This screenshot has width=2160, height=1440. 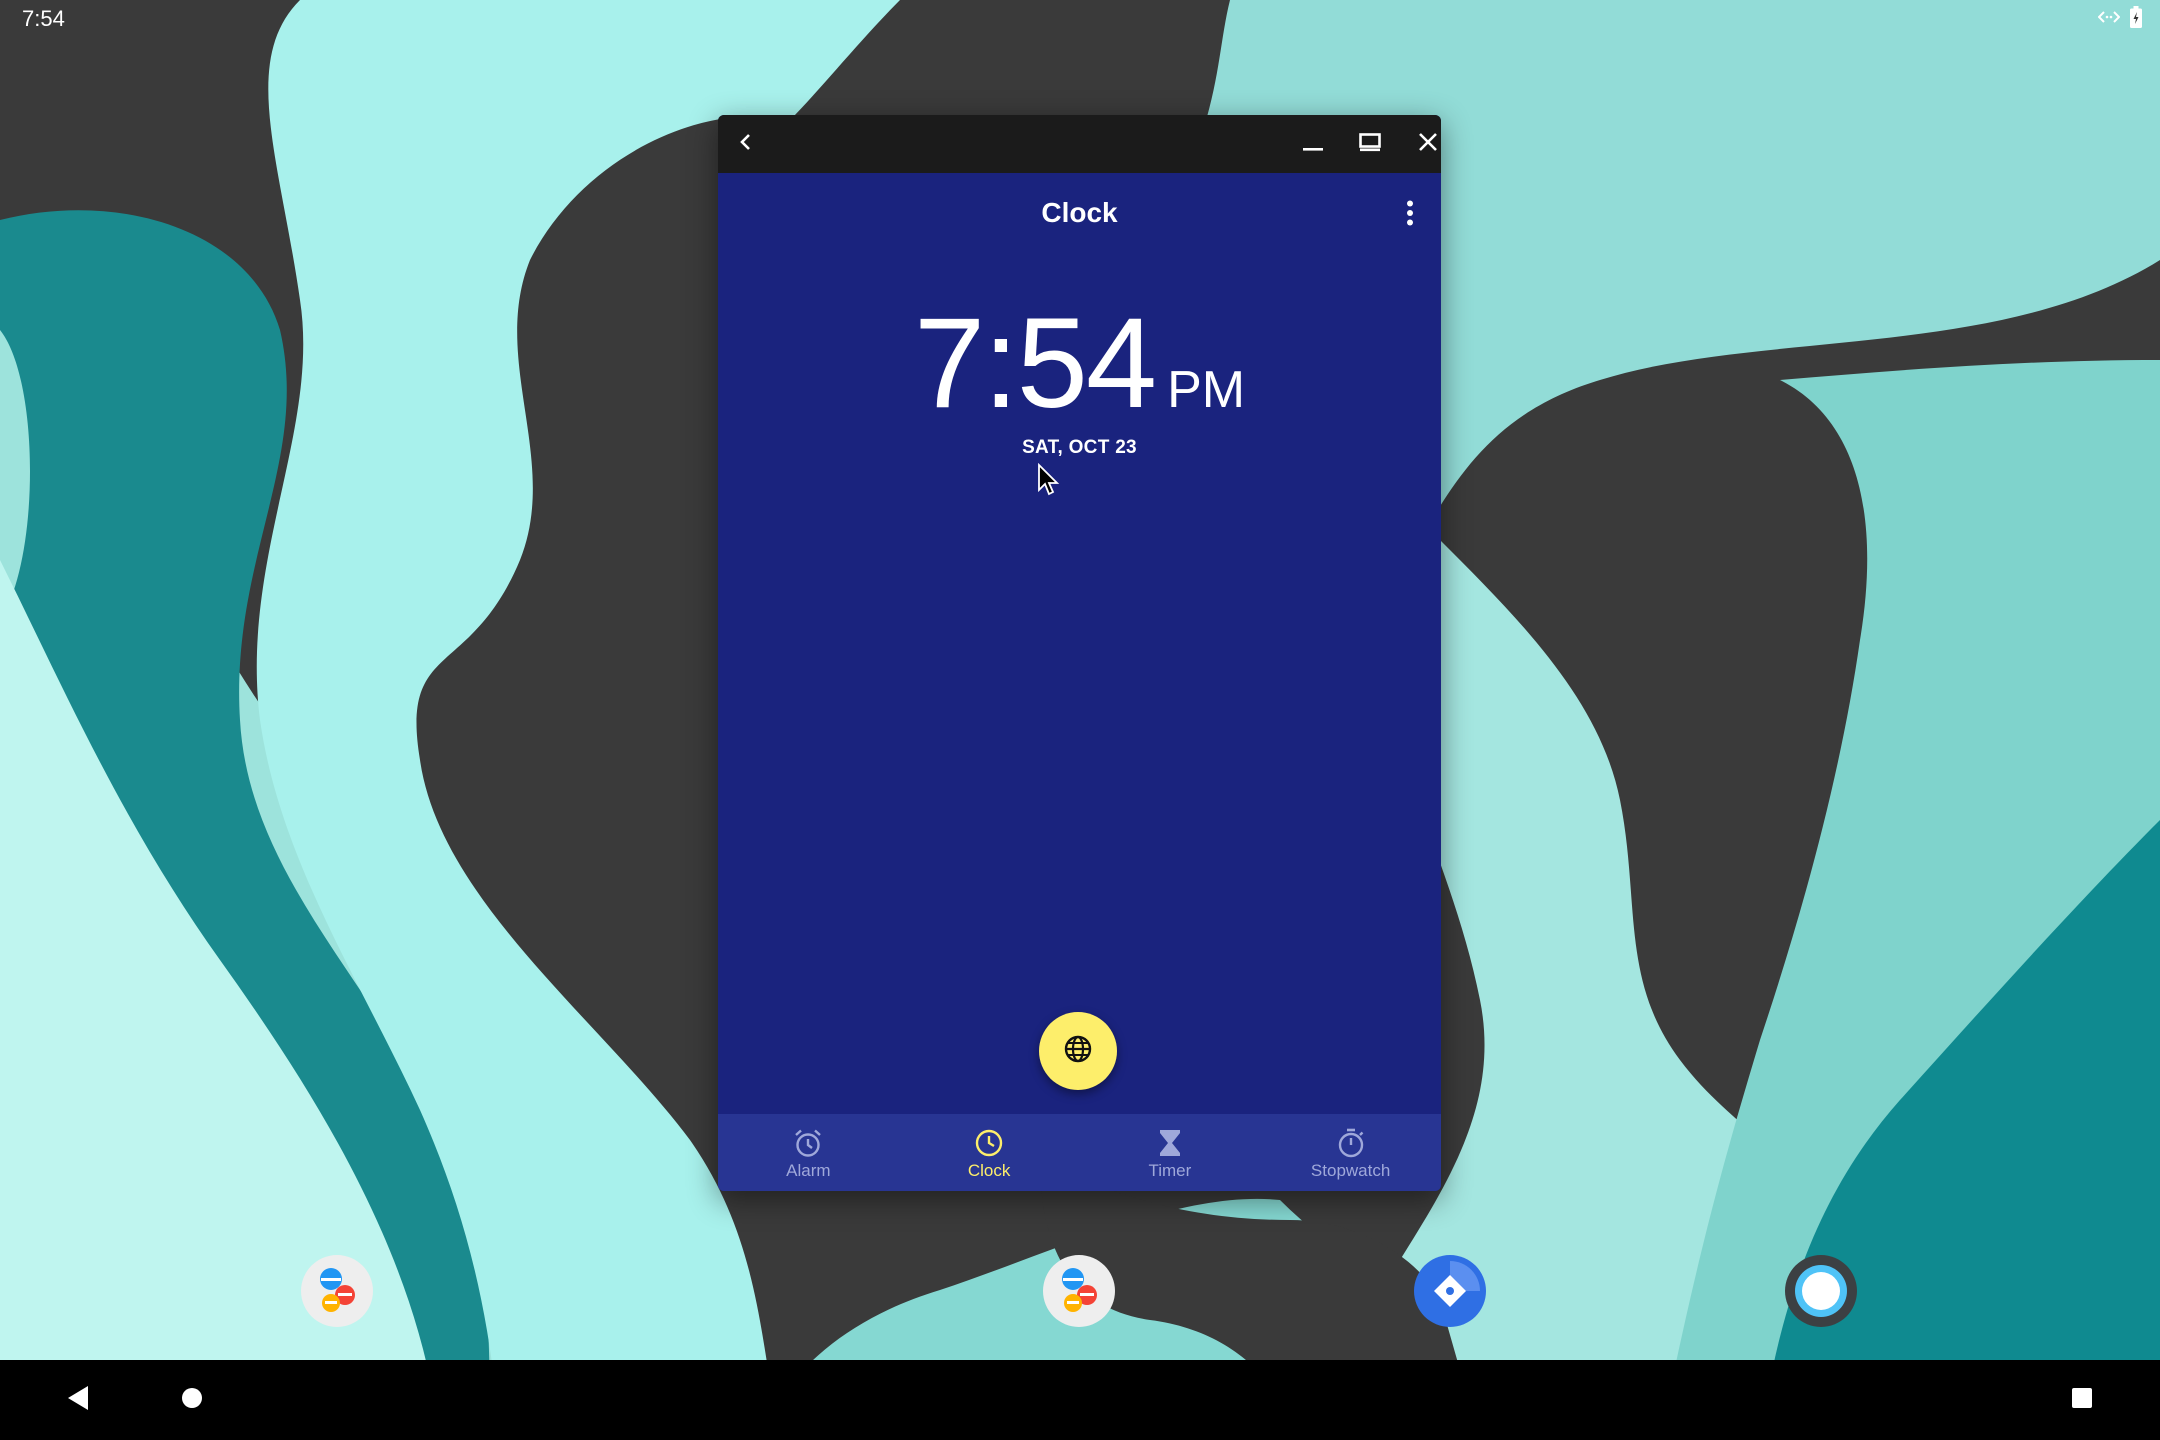 I want to click on system-back-button, so click(x=78, y=1400).